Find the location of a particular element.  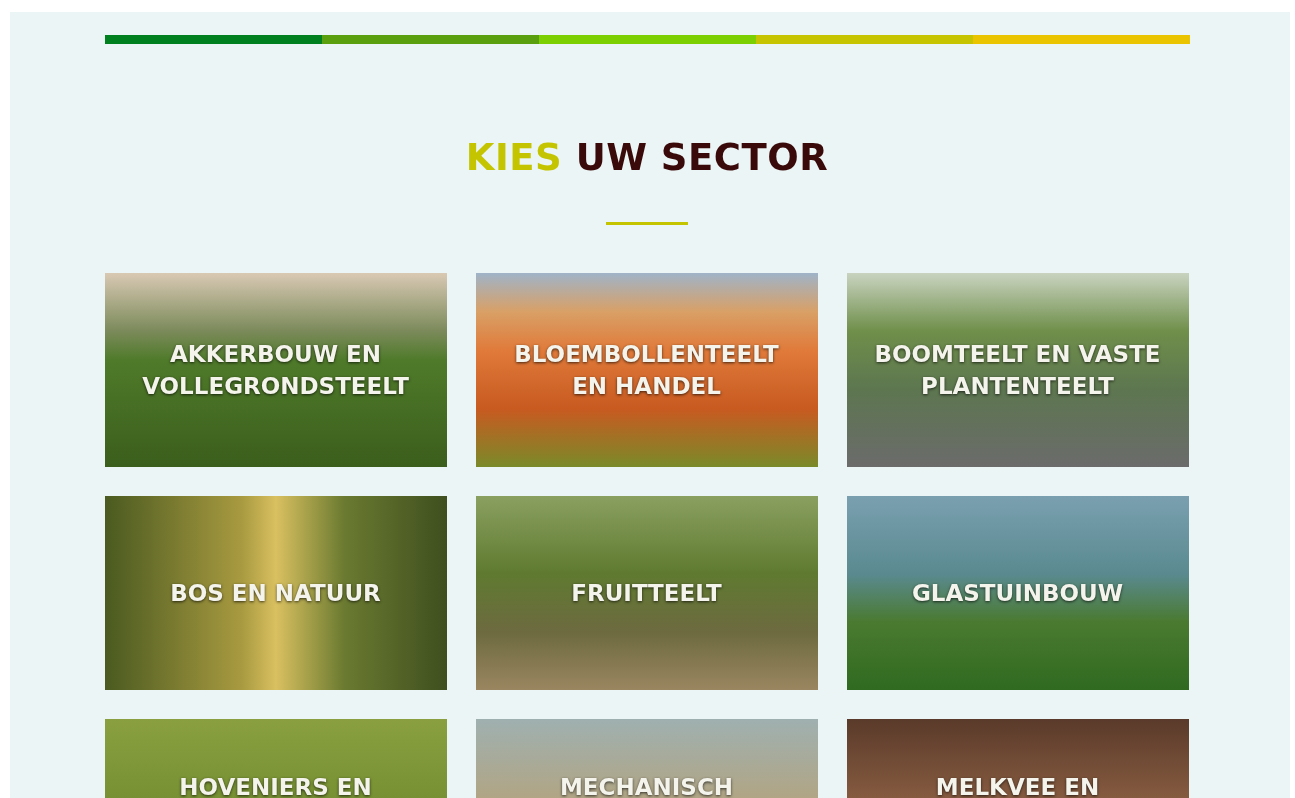

sector-tile: BLOEMBOLLENTEELT EN HANDEL is located at coordinates (646, 370).